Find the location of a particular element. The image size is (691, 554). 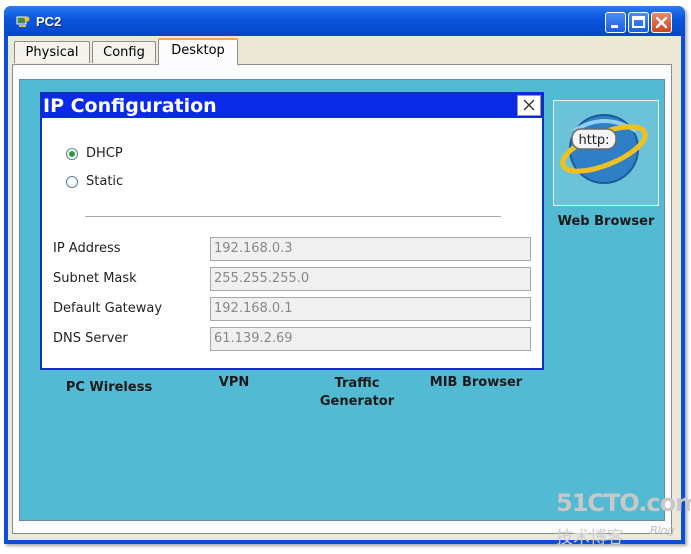

http-label: http: is located at coordinates (593, 140).